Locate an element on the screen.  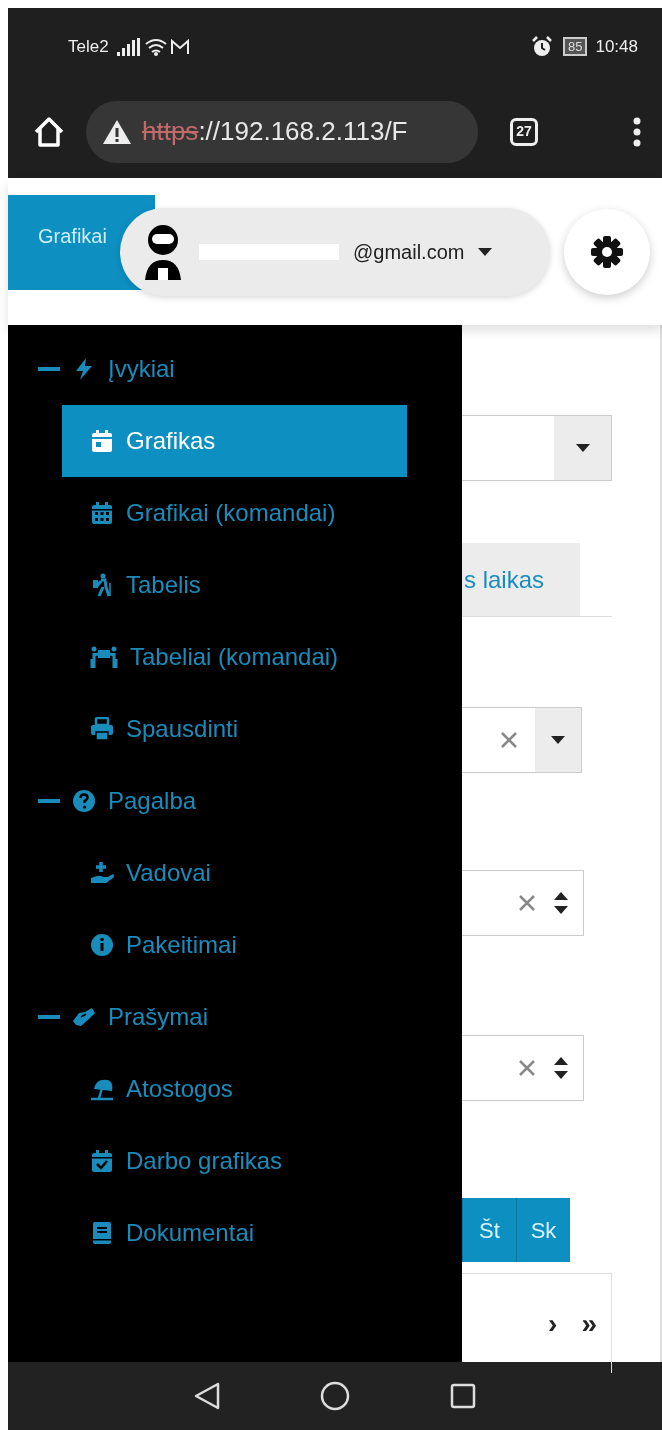
menu-item: Grafikas is located at coordinates (234, 441).